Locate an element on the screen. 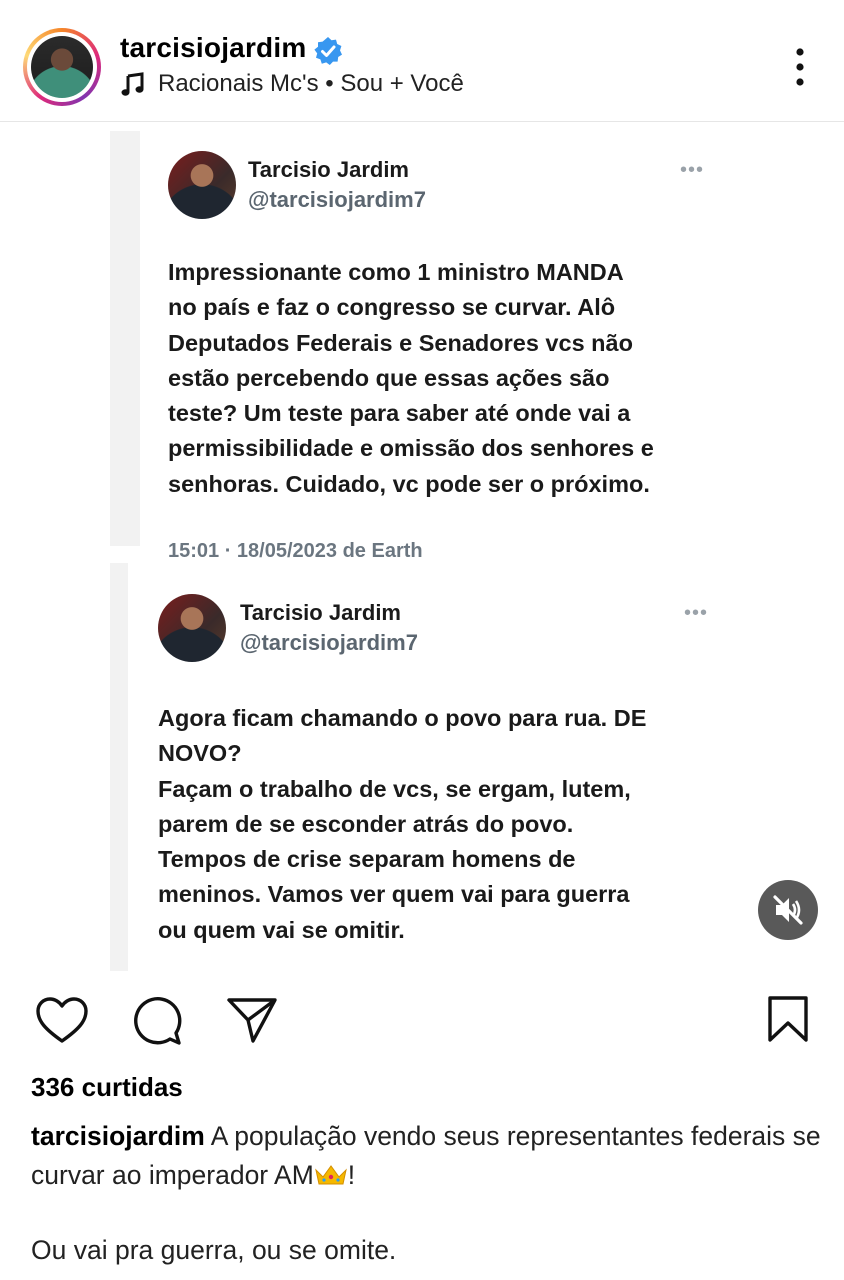 Image resolution: width=844 pixels, height=1280 pixels. audio-track-label: Racionais Mc's • Sou + Você is located at coordinates (311, 84).